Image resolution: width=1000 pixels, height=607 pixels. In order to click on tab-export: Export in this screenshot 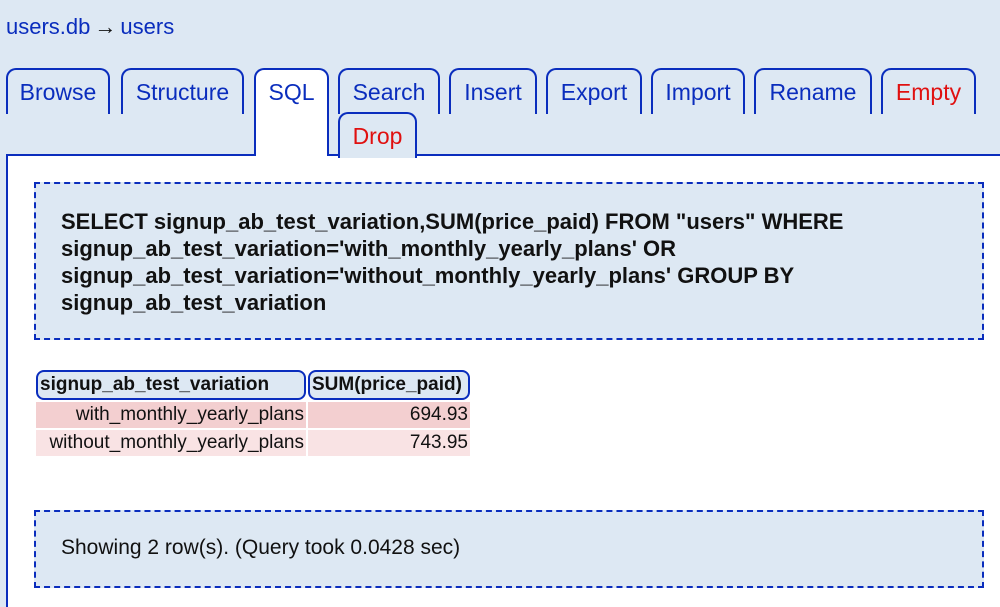, I will do `click(594, 91)`.